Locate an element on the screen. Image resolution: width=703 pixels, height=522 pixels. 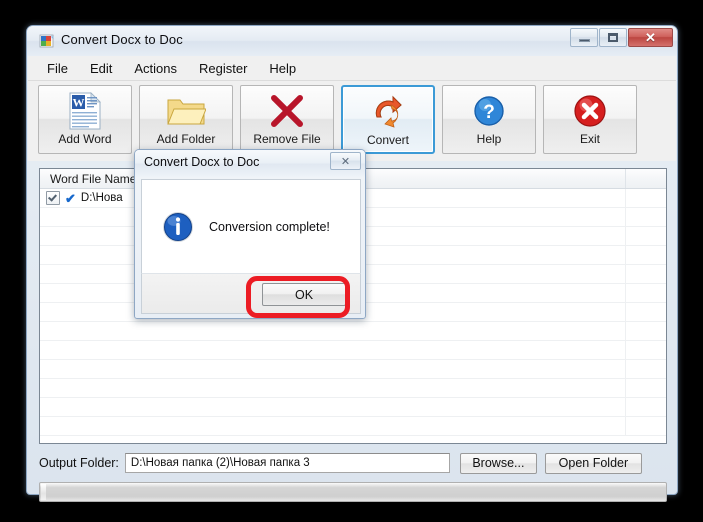
minimize-button is located at coordinates (584, 37).